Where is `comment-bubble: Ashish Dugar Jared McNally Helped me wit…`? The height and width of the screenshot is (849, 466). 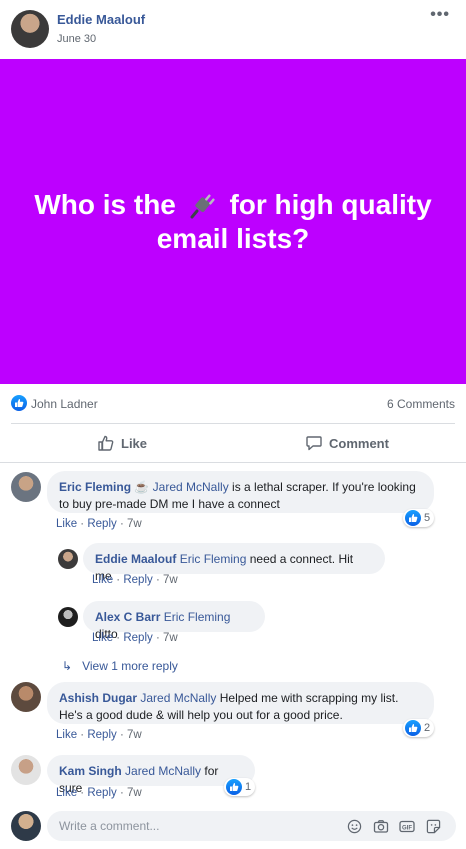
comment-bubble: Ashish Dugar Jared McNally Helped me wit… is located at coordinates (240, 703).